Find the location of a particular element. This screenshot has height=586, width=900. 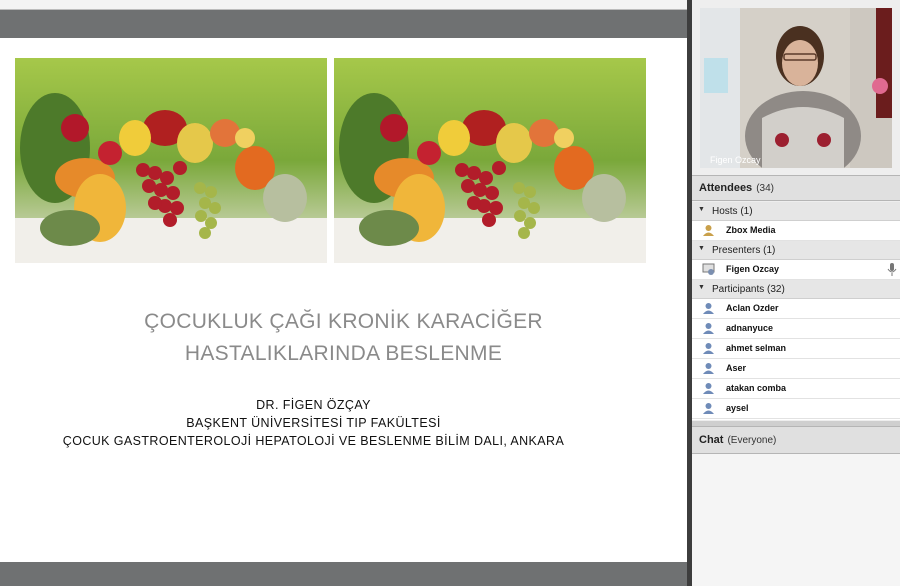

attendees-count: (34) is located at coordinates (765, 188).